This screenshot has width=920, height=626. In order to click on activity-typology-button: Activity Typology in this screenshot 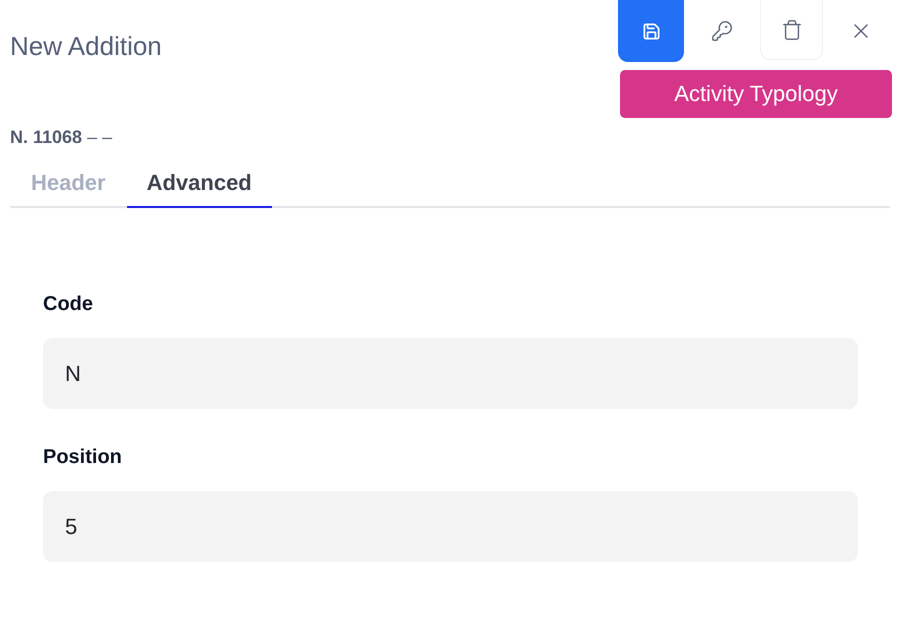, I will do `click(756, 94)`.